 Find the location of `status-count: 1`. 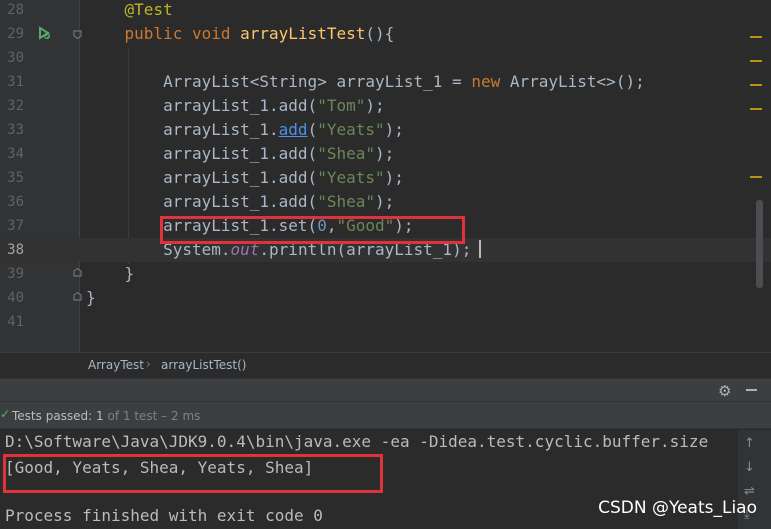

status-count: 1 is located at coordinates (100, 416).